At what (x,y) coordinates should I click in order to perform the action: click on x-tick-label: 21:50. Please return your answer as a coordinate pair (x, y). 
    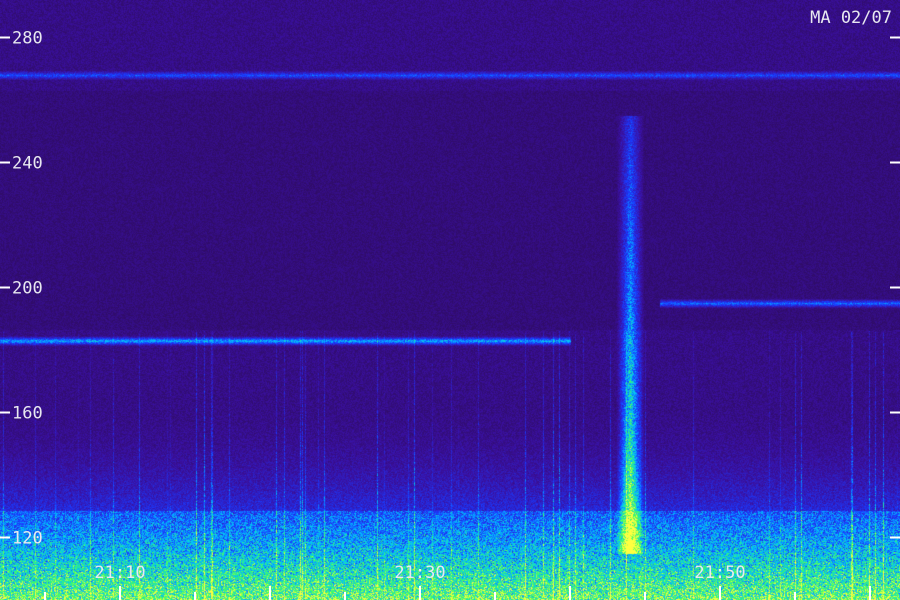
    Looking at the image, I should click on (719, 573).